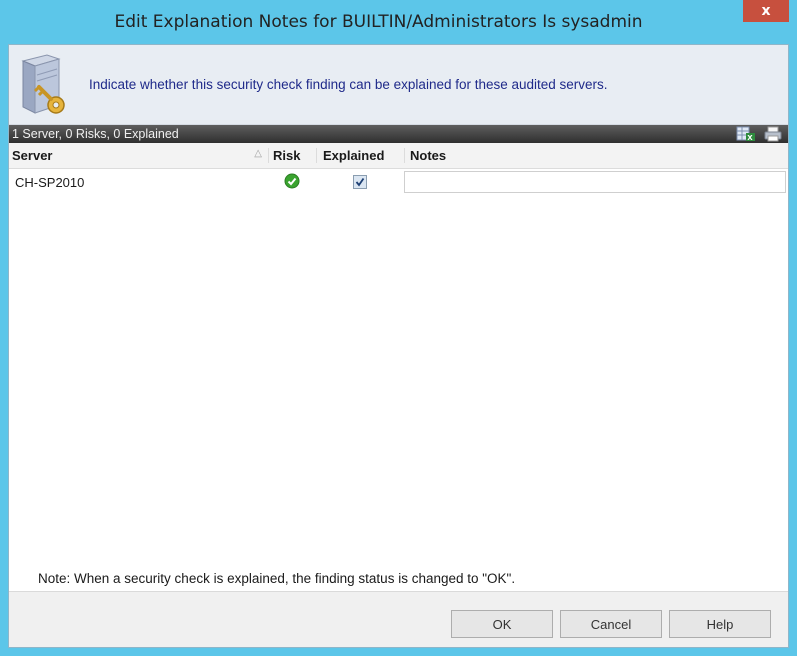 This screenshot has height=656, width=797. What do you see at coordinates (95, 134) in the screenshot?
I see `grid-summary-text: 1 Server, 0 Risks, 0 Explained` at bounding box center [95, 134].